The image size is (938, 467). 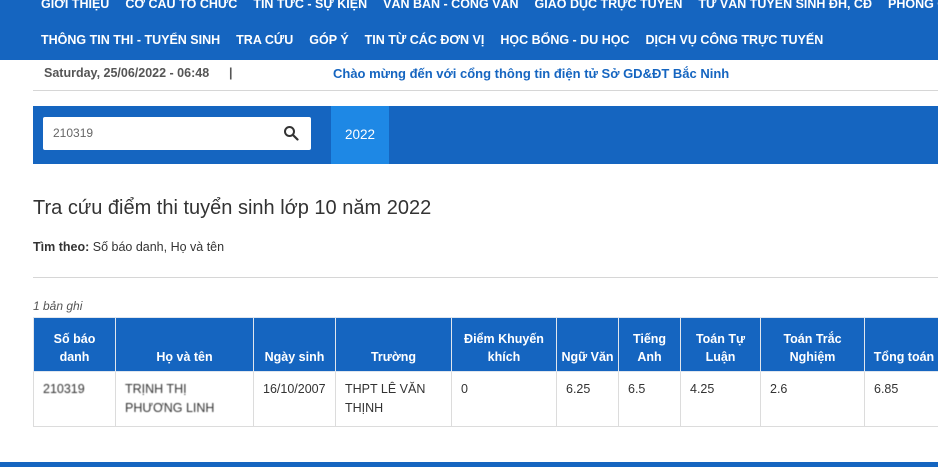 What do you see at coordinates (564, 40) in the screenshot?
I see `nav-item-hoc-bong-du-hoc: HỌC BỔNG - DU HỌC` at bounding box center [564, 40].